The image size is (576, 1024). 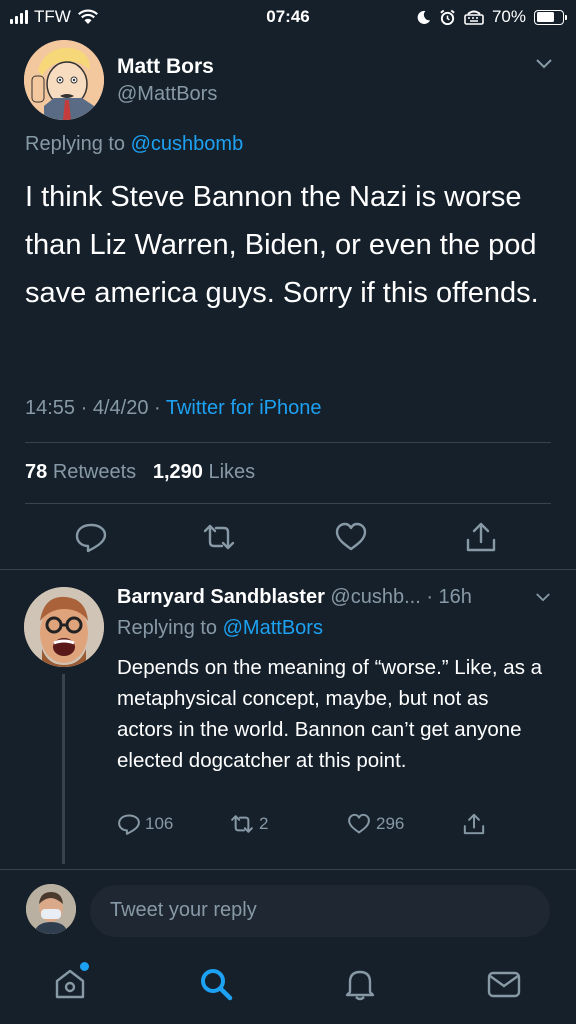 I want to click on reply-retweet-button: 2, so click(x=248, y=824).